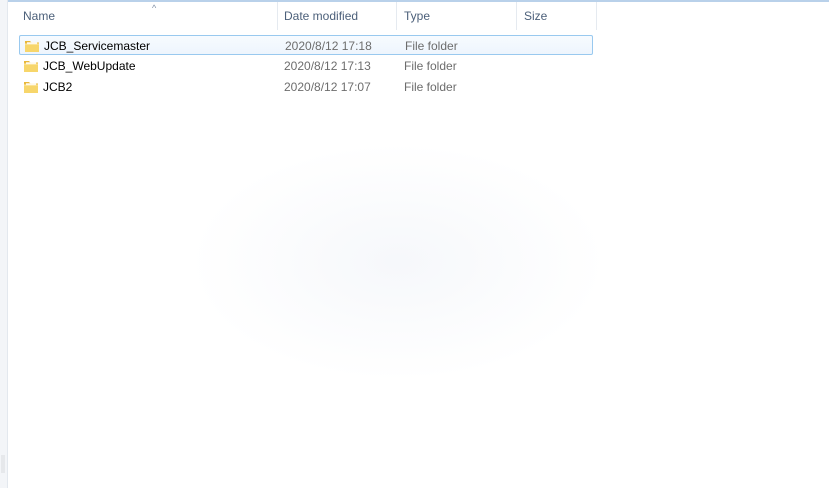 This screenshot has height=488, width=829. What do you see at coordinates (457, 16) in the screenshot?
I see `column-header-type: Type` at bounding box center [457, 16].